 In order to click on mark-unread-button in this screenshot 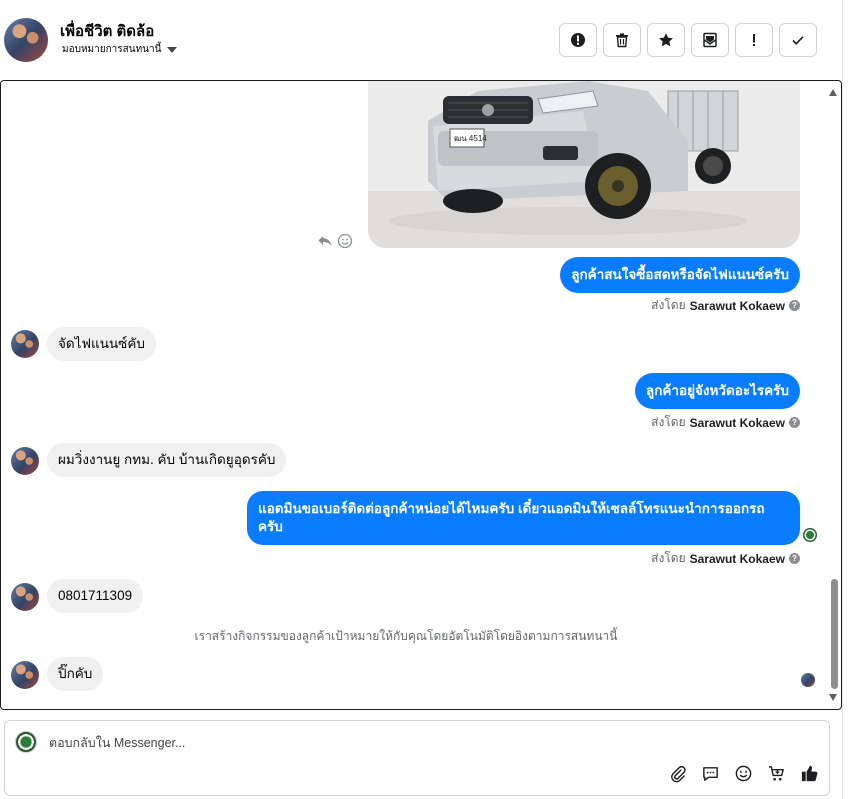, I will do `click(710, 40)`.